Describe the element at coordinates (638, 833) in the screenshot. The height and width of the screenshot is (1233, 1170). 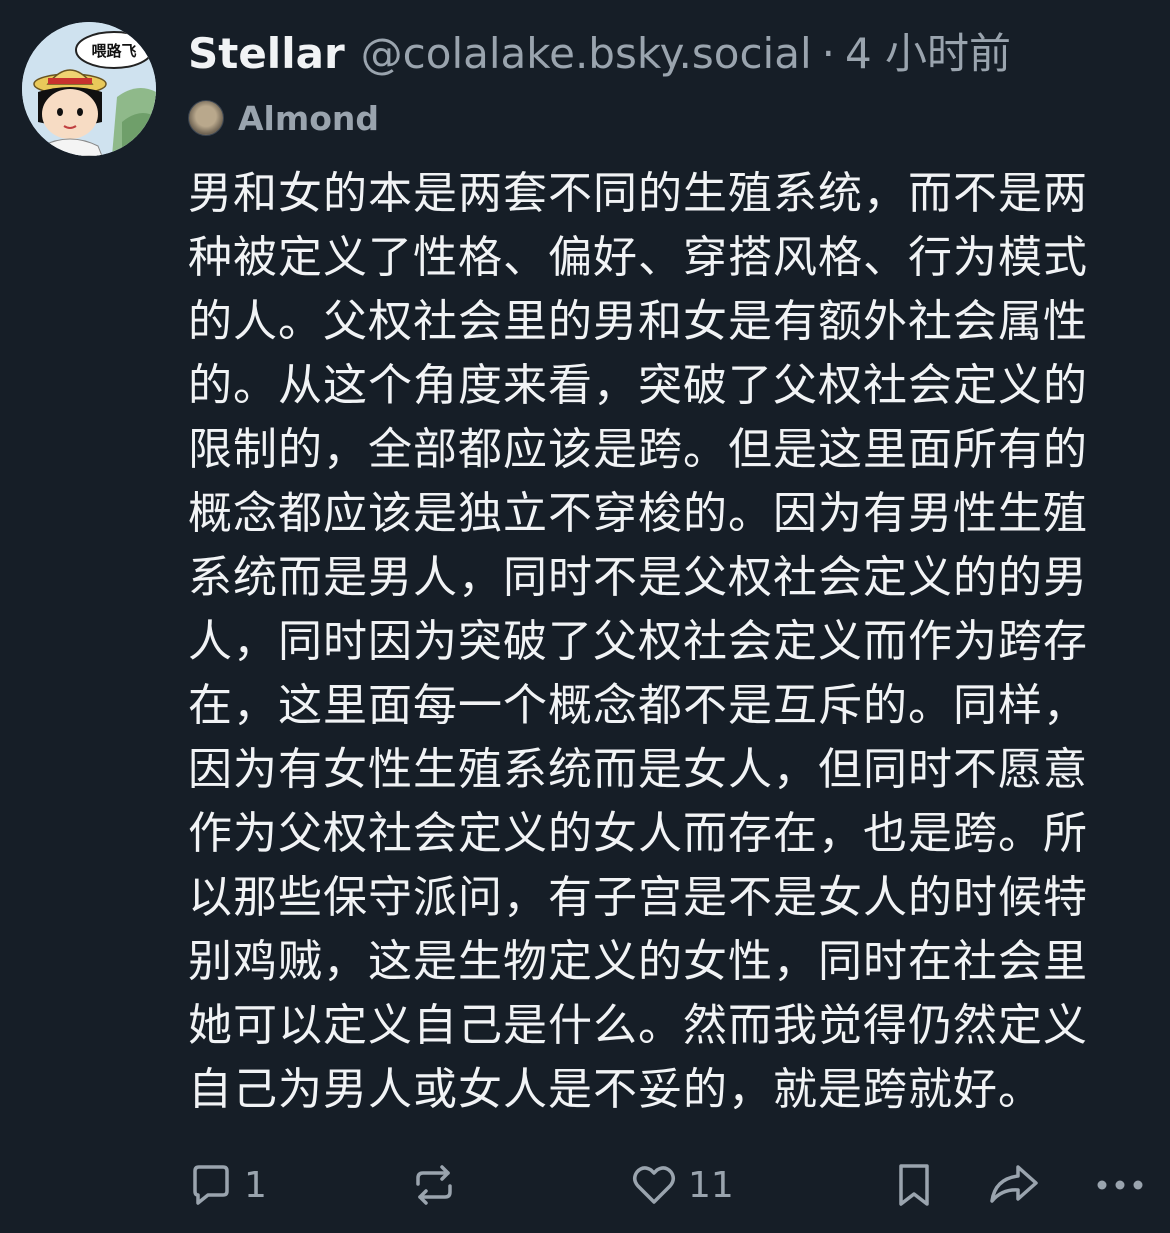
I see `post-text-line: 作为父权社会定义的女人而存在，也是跨。所` at that location.